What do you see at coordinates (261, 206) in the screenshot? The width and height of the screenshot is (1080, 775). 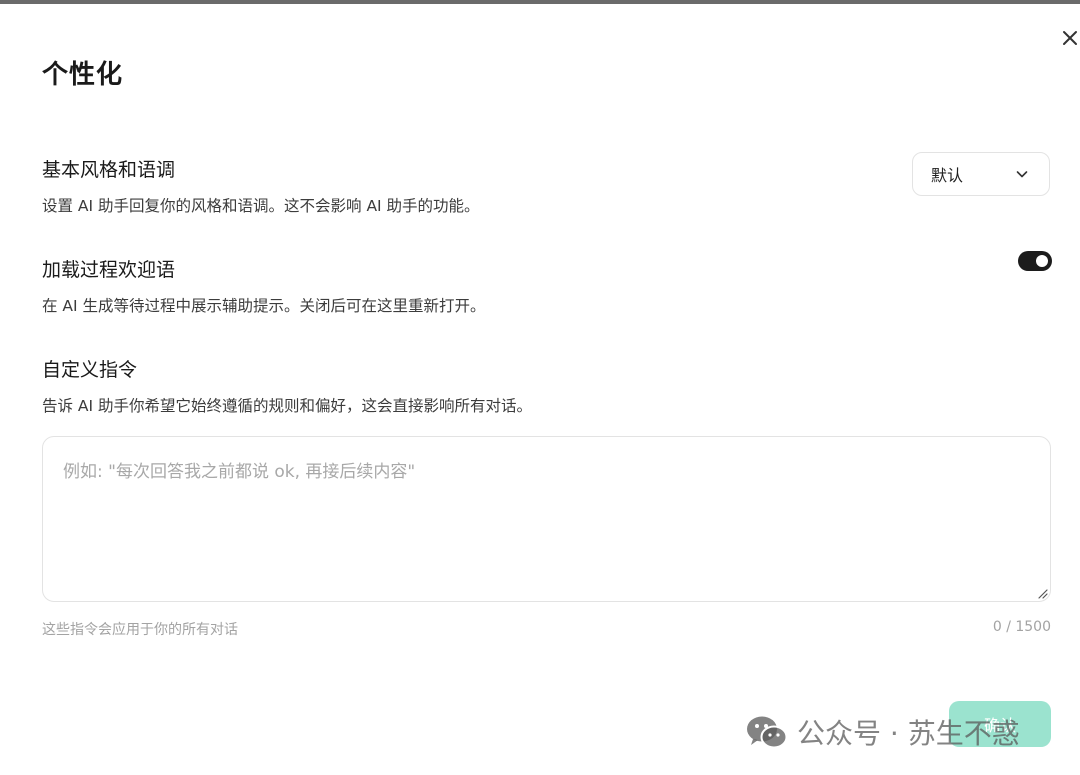 I see `style-tone-description: 设置 AI 助手回复你的风格和语调。这不会影响 AI 助手的功能。` at bounding box center [261, 206].